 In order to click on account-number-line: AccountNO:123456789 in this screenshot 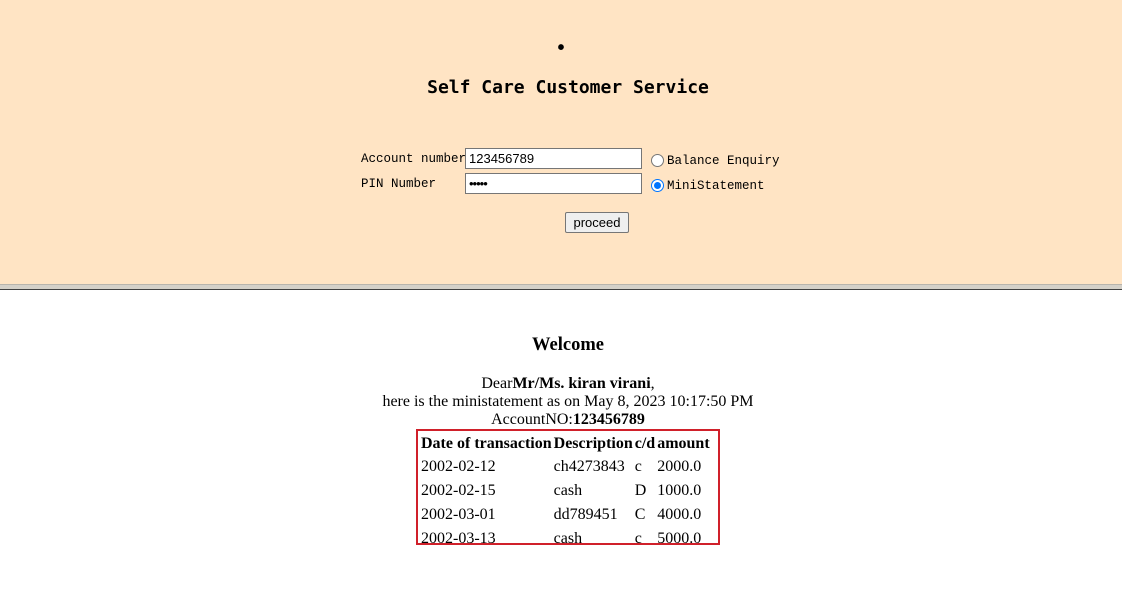, I will do `click(561, 420)`.